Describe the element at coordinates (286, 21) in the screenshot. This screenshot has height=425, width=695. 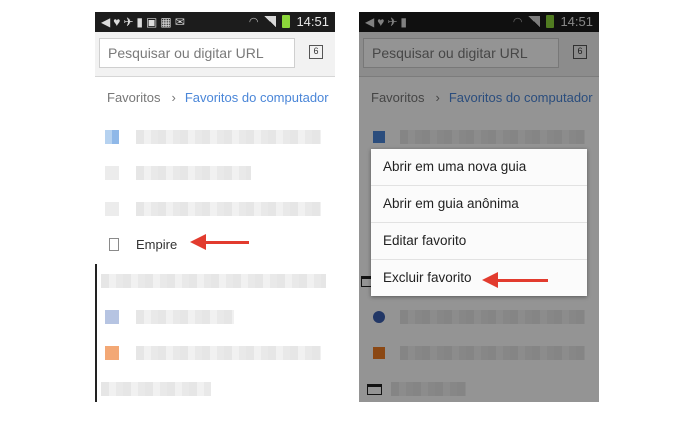
I see `battery-icon` at that location.